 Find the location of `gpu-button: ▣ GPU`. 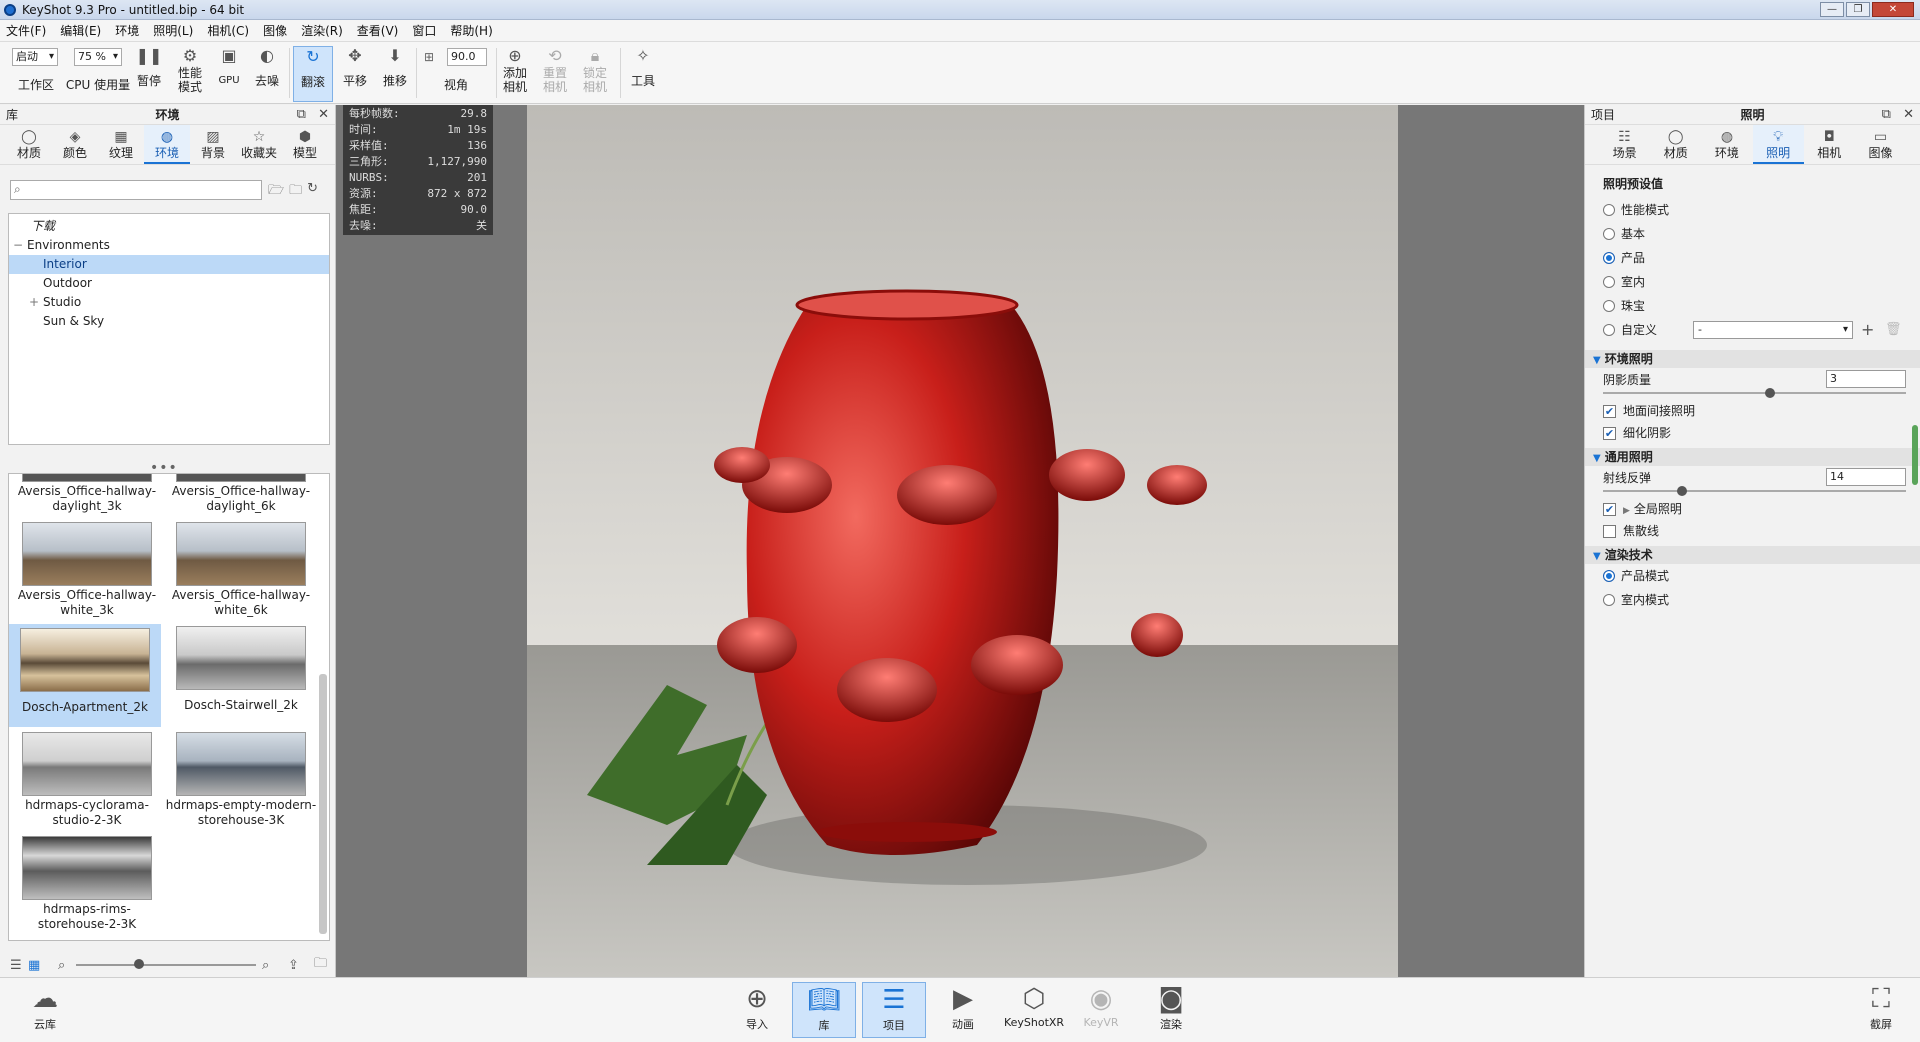

gpu-button: ▣ GPU is located at coordinates (229, 74).